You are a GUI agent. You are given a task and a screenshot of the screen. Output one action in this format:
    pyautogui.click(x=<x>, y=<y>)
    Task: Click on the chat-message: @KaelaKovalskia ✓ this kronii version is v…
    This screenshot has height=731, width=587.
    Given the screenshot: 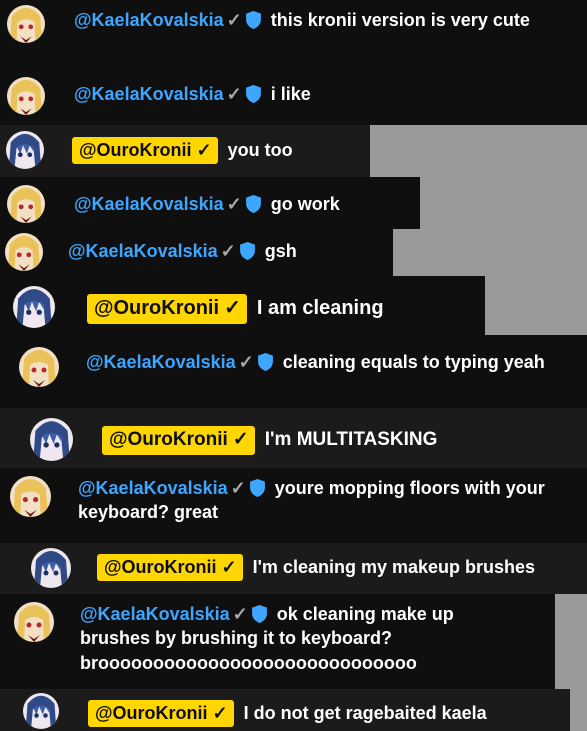 What is the action you would take?
    pyautogui.click(x=293, y=36)
    